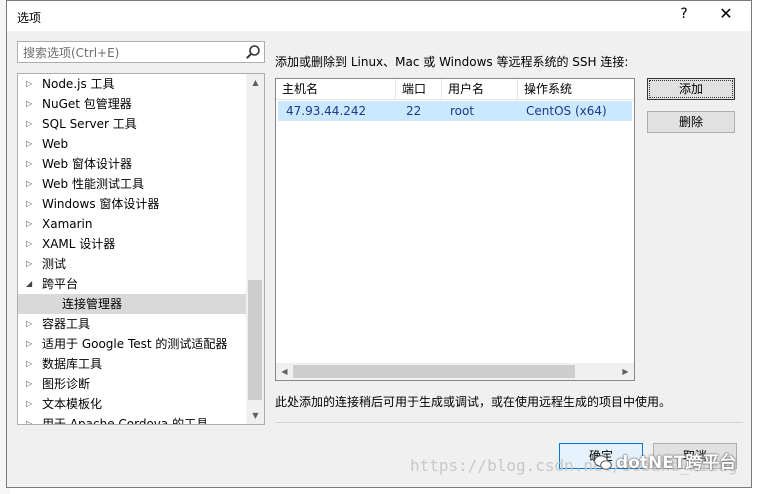 The image size is (758, 494). I want to click on cell-host: 47.93.44.242, so click(326, 111).